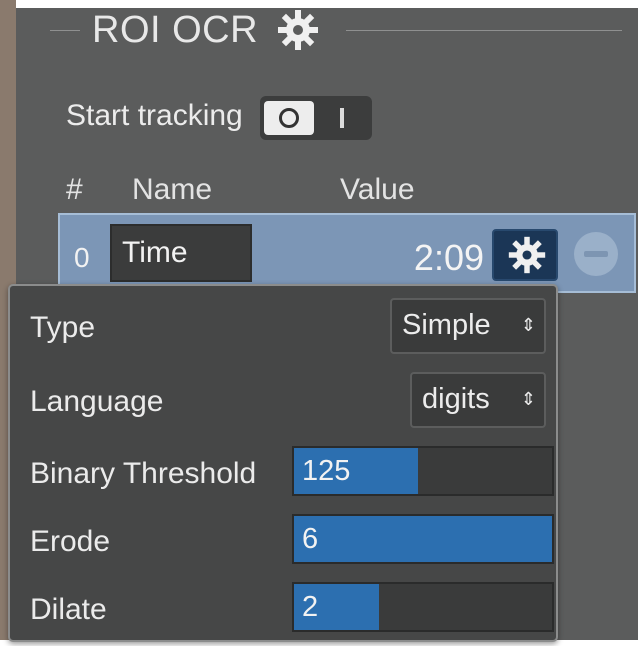  What do you see at coordinates (456, 399) in the screenshot?
I see `language-select-value: digits` at bounding box center [456, 399].